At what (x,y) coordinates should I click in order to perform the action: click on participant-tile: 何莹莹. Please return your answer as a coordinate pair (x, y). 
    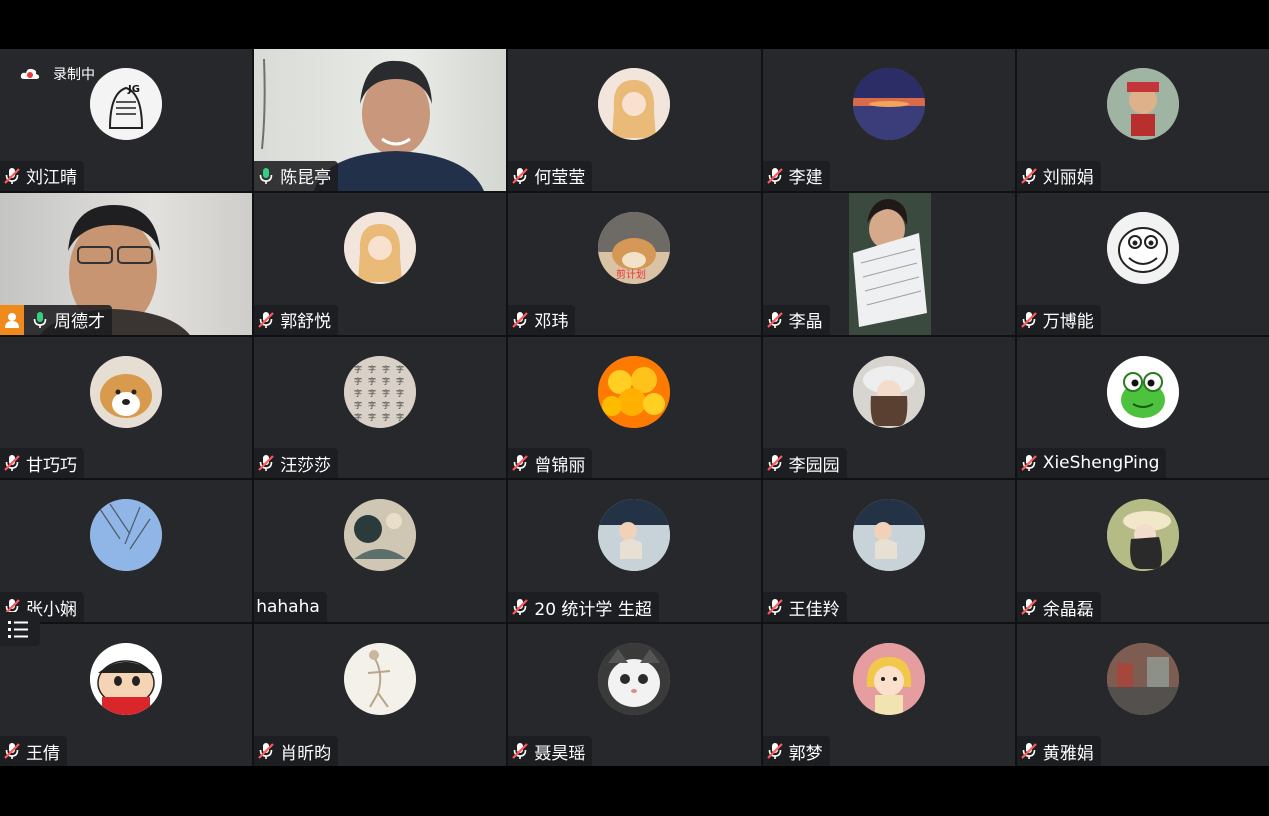
    Looking at the image, I should click on (634, 120).